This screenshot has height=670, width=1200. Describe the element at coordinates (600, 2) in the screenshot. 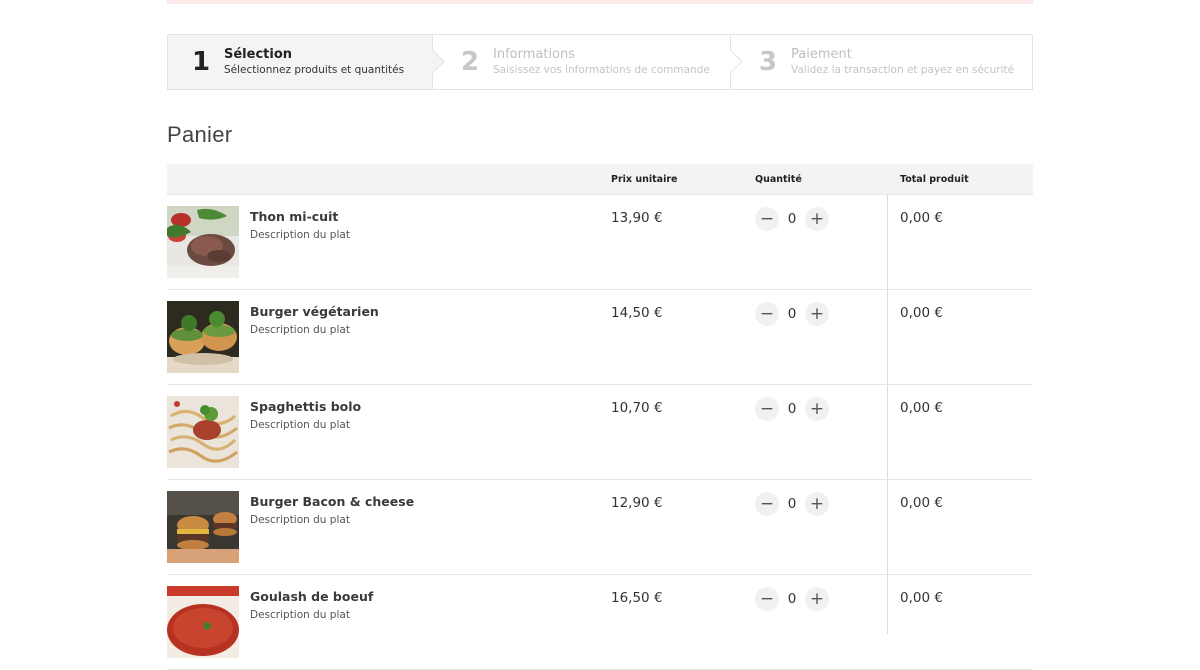

I see `top-alert-bar` at that location.